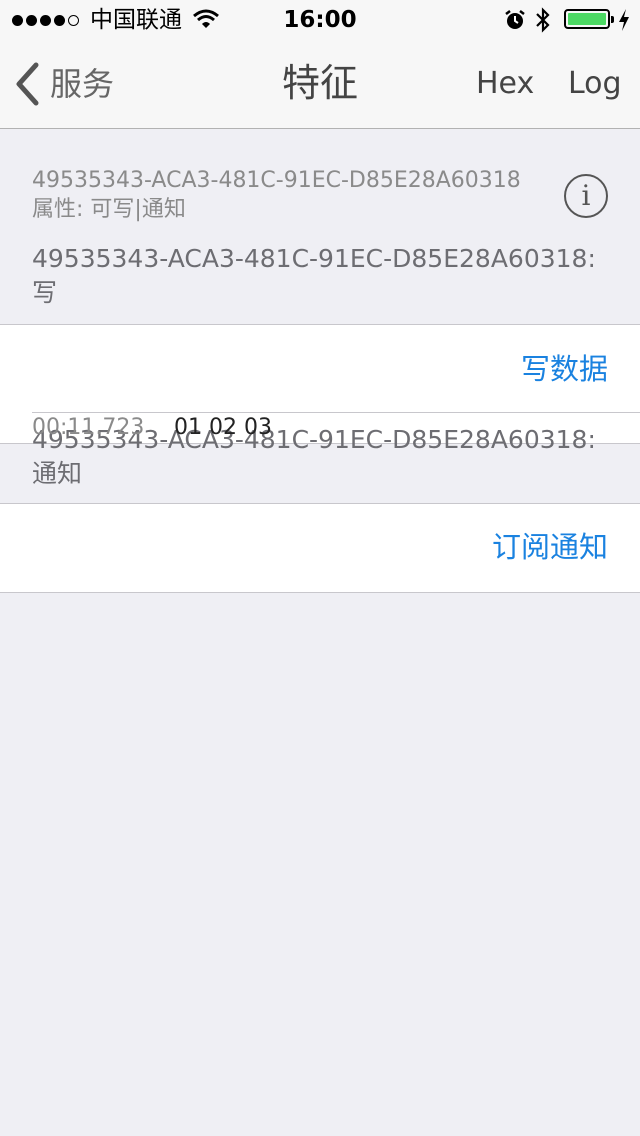  I want to click on info-button: i, so click(586, 196).